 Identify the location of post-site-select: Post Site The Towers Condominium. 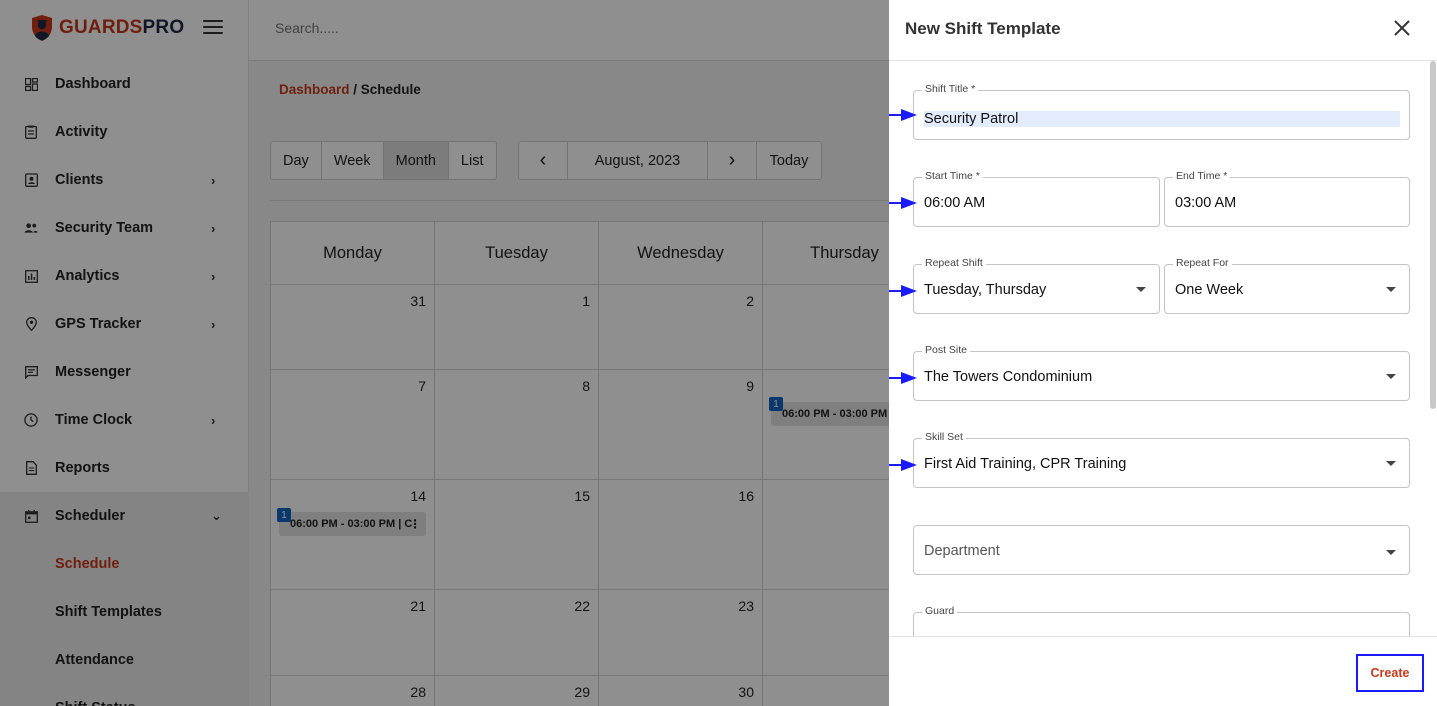
(1161, 372).